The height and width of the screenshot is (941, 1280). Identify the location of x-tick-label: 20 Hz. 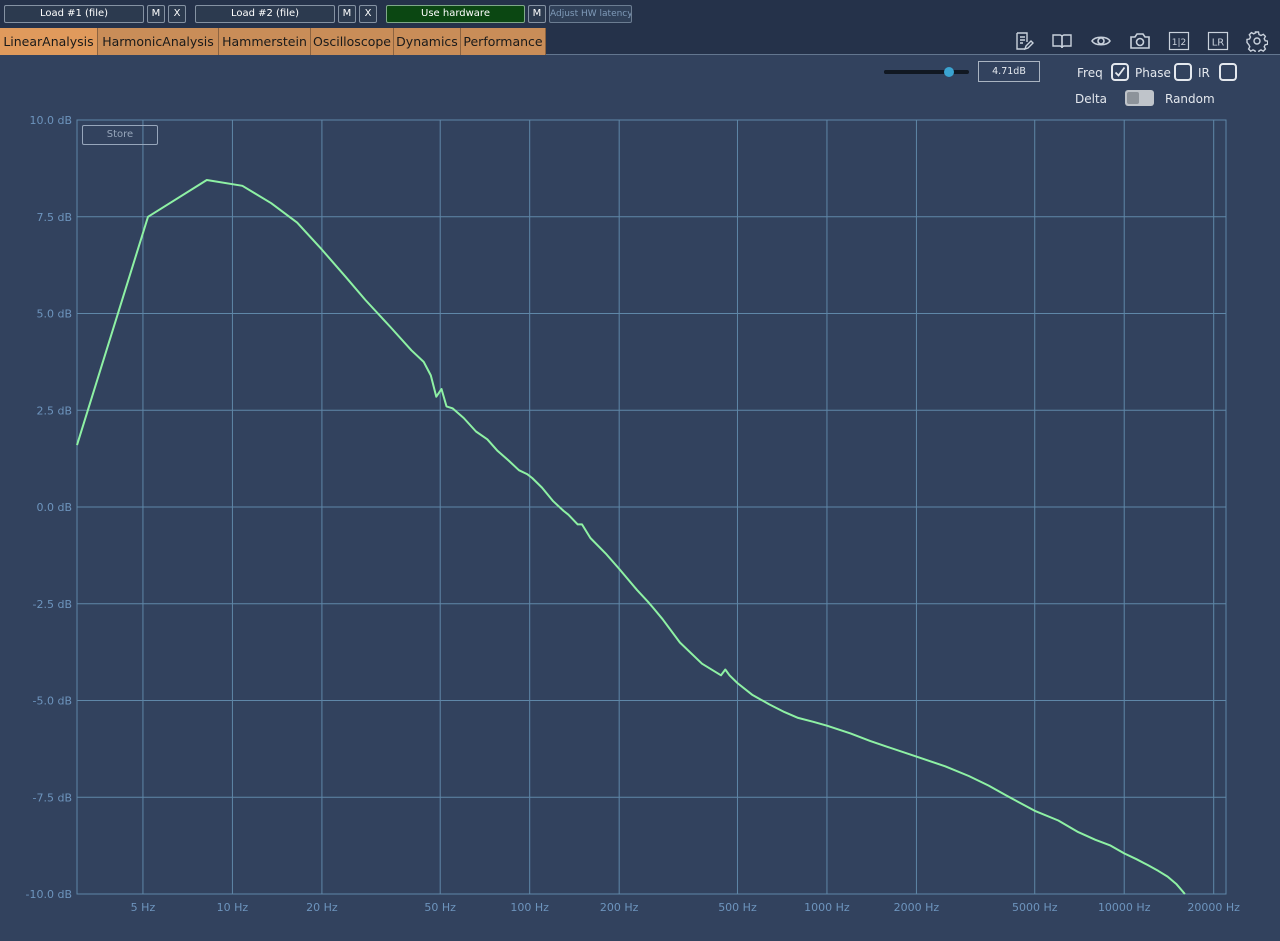
(322, 907).